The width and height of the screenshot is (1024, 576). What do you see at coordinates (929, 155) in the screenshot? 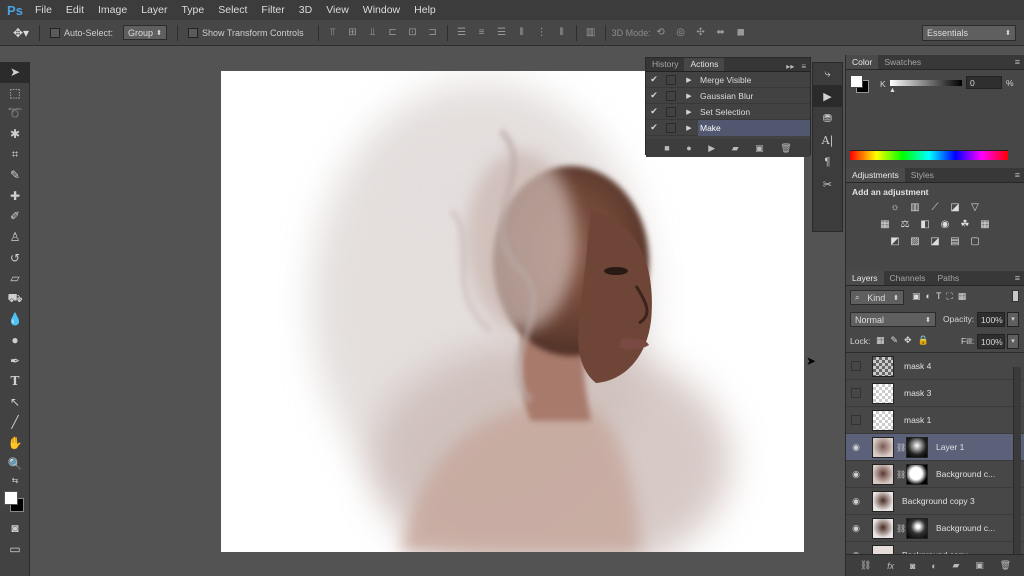
I see `color-spectrum-bar` at bounding box center [929, 155].